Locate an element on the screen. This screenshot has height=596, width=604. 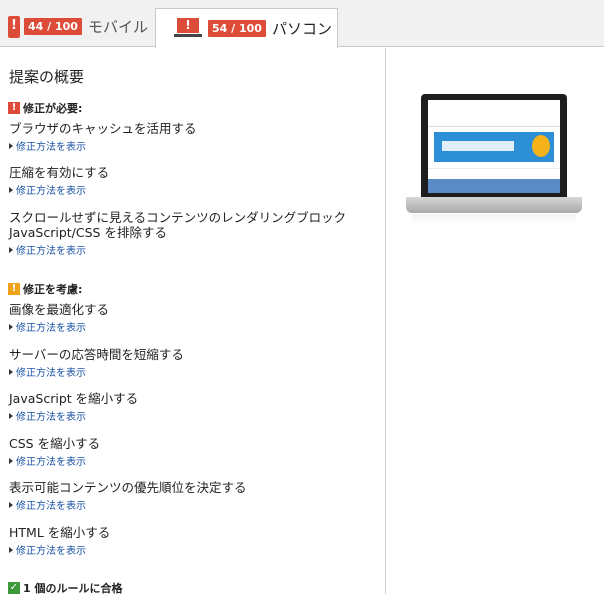
rule-item: 表示可能コンテンツの優先順位を決定する 修正方法を表示 is located at coordinates (128, 496).